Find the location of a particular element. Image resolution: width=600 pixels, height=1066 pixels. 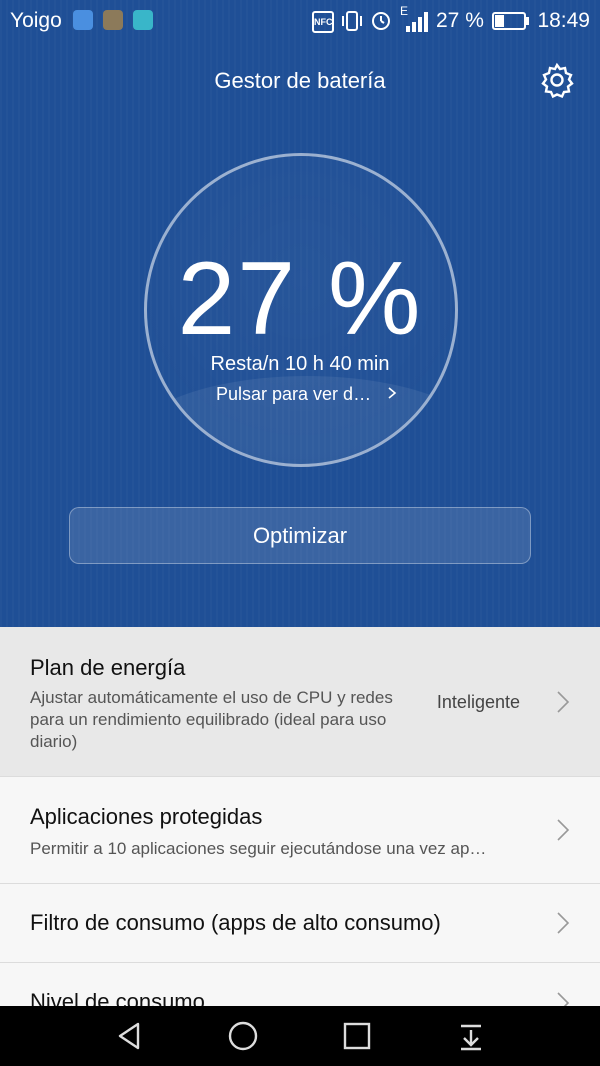

battery-icon is located at coordinates (510, 21).